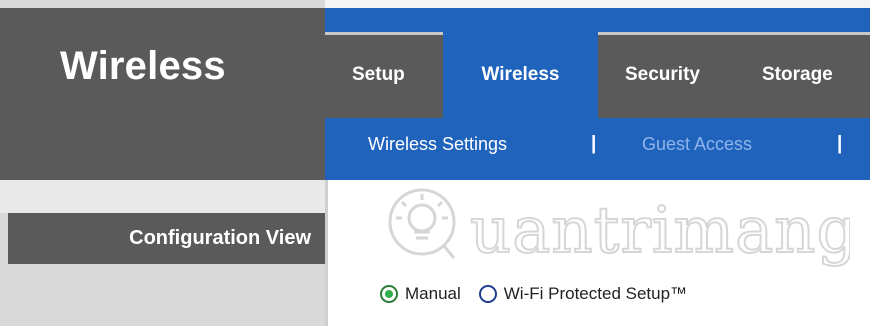  Describe the element at coordinates (487, 294) in the screenshot. I see `radio-wps-indicator` at that location.